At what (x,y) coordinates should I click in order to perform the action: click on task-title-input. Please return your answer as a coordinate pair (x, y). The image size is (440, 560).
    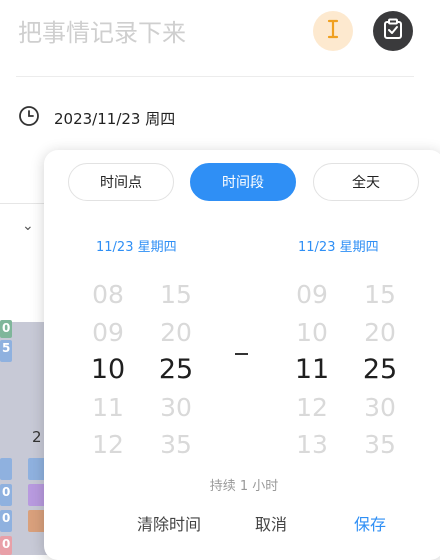
    Looking at the image, I should click on (158, 33).